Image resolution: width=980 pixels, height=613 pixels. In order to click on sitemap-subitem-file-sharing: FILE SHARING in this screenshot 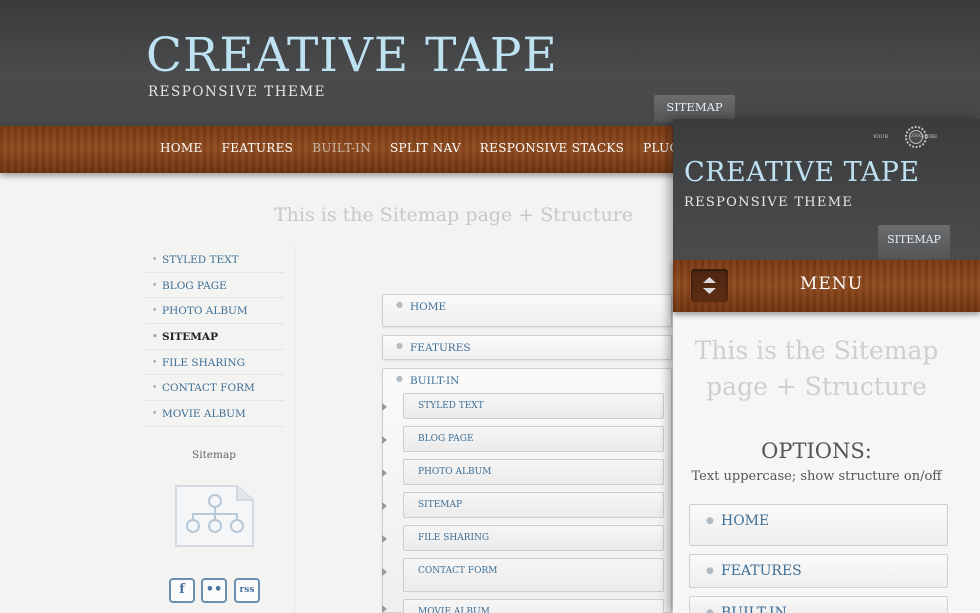, I will do `click(533, 538)`.